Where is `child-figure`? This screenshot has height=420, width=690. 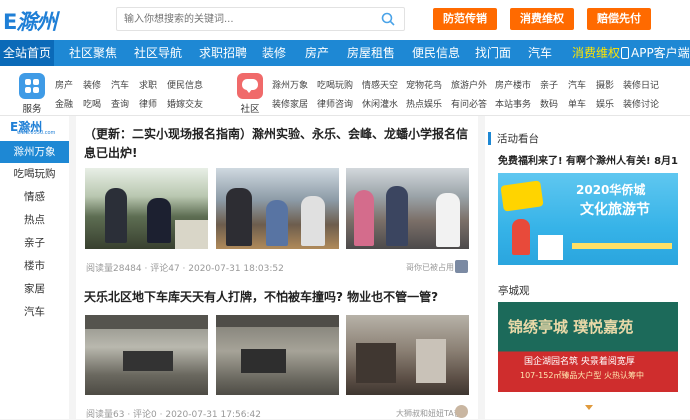 child-figure is located at coordinates (521, 237).